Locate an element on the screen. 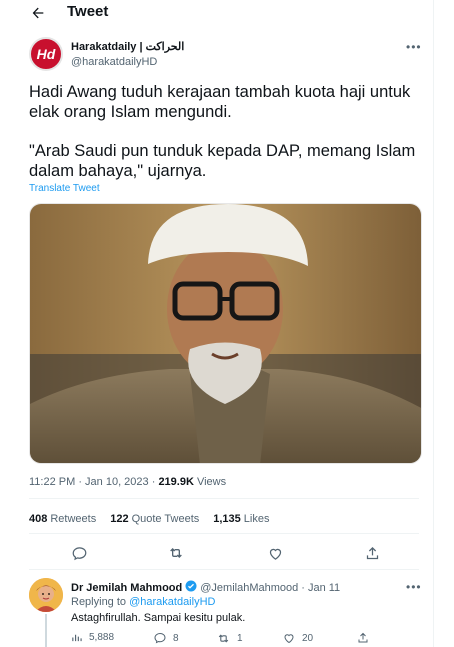  quote-tweets-count: 122 is located at coordinates (119, 519).